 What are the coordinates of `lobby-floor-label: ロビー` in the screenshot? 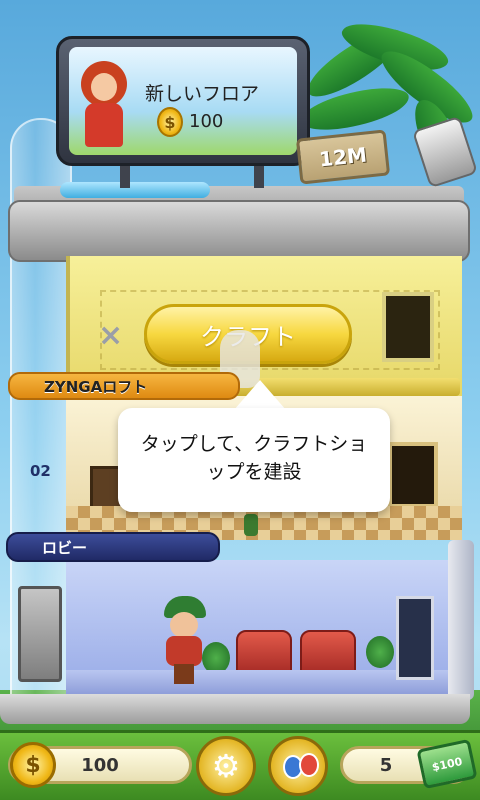 It's located at (113, 547).